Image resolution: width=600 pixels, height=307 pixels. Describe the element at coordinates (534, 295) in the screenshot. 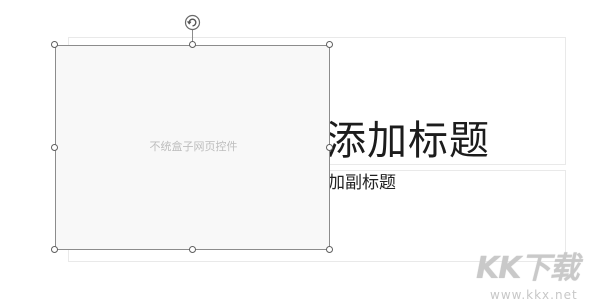

I see `watermark-url: www.kkx.net` at that location.